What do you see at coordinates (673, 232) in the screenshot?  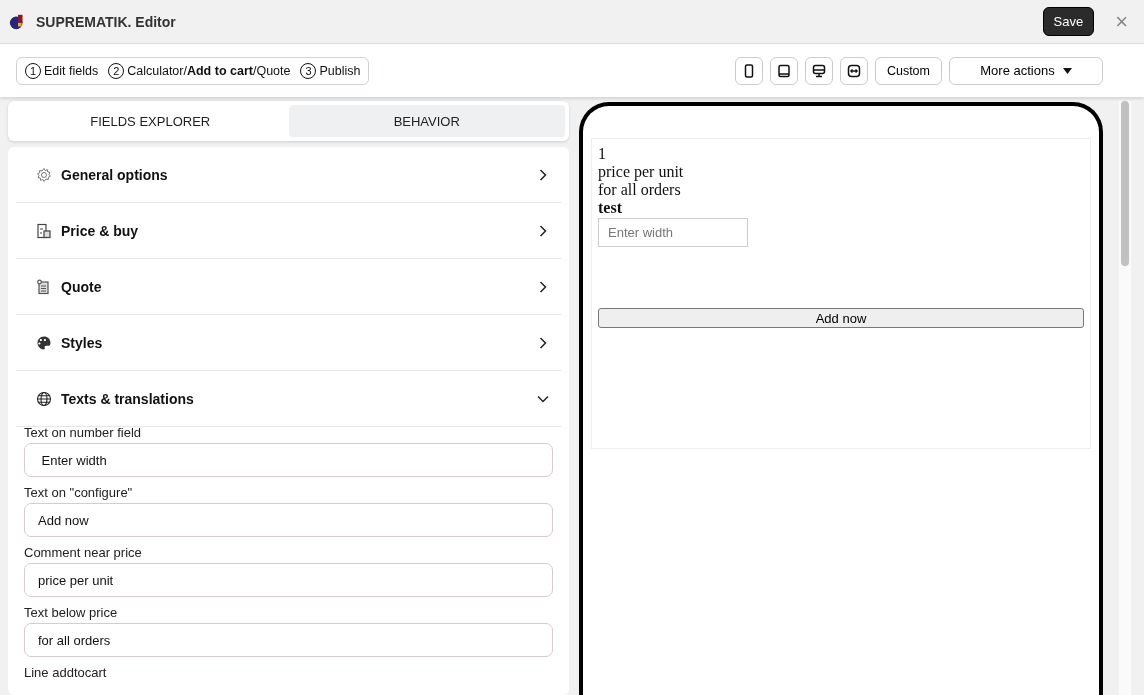 I see `width-input: Enter width` at bounding box center [673, 232].